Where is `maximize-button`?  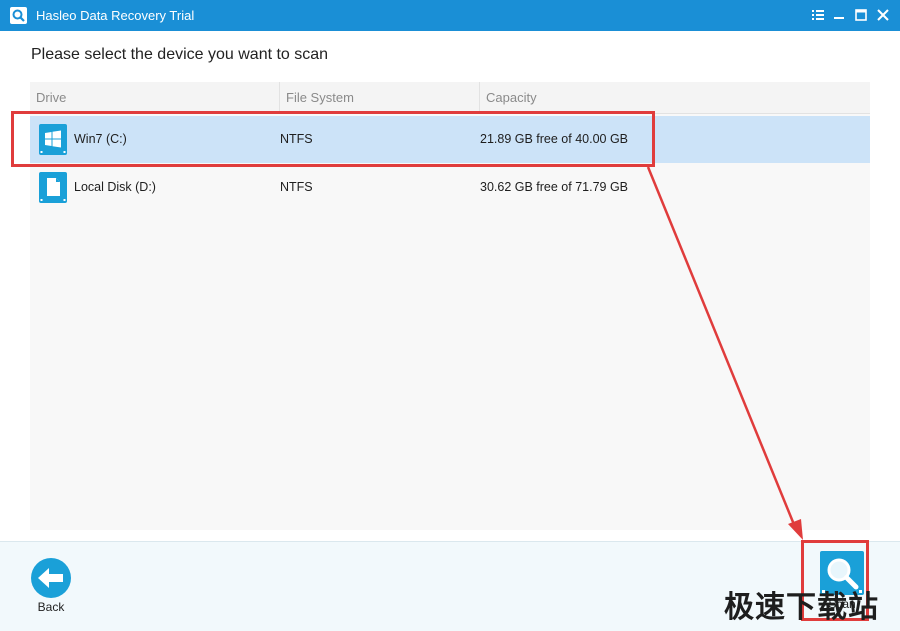
maximize-button is located at coordinates (861, 15).